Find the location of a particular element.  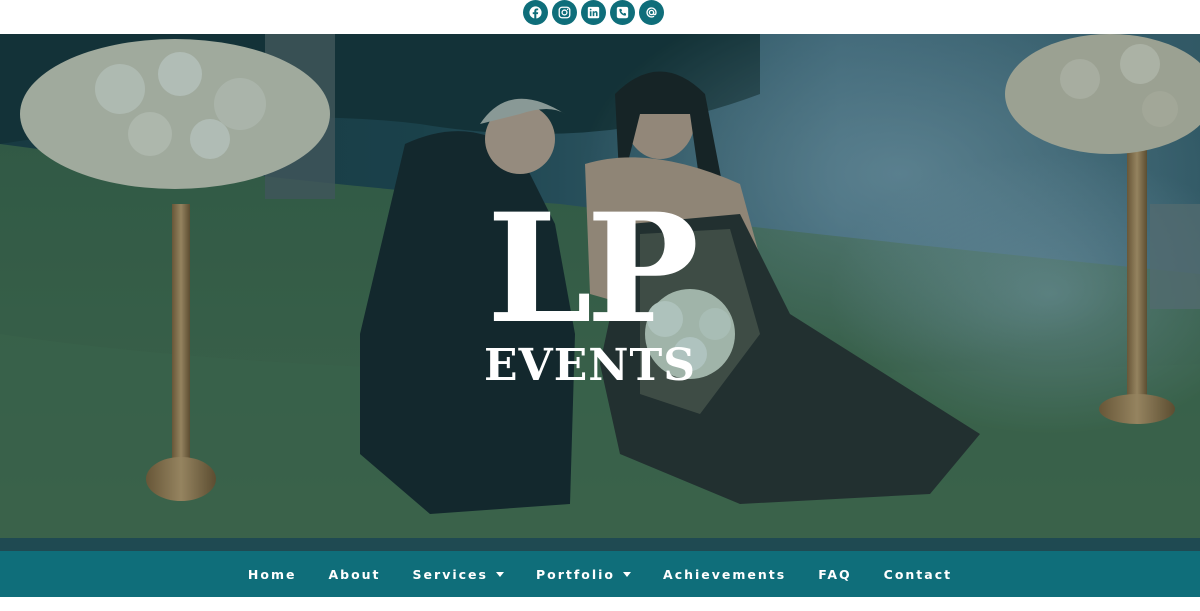

nav-item-label: FAQ is located at coordinates (835, 574).